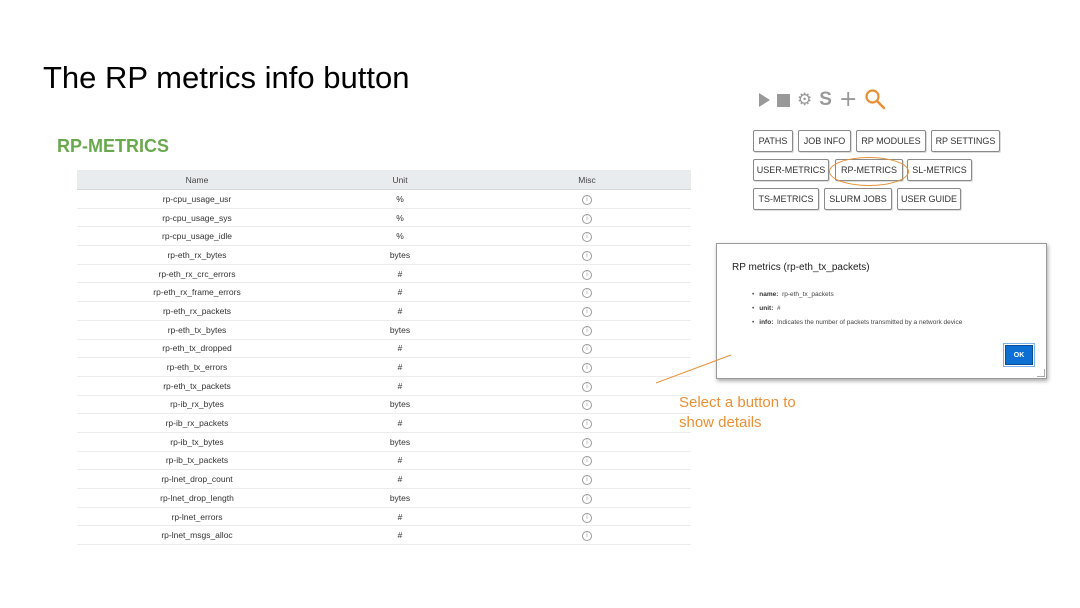 The image size is (1080, 608). Describe the element at coordinates (824, 141) in the screenshot. I see `job-info-button: JOB INFO` at that location.